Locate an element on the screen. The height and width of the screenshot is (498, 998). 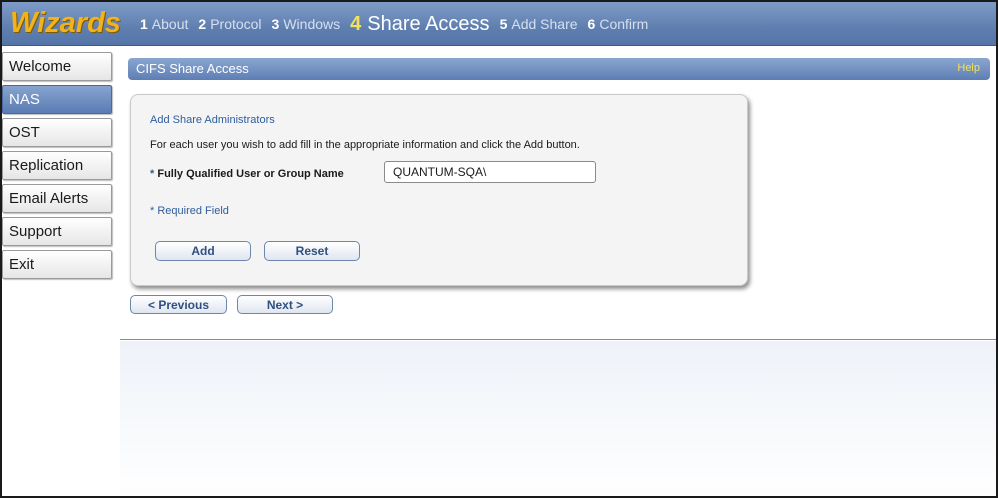
sidebar-item-nas: NAS is located at coordinates (57, 99).